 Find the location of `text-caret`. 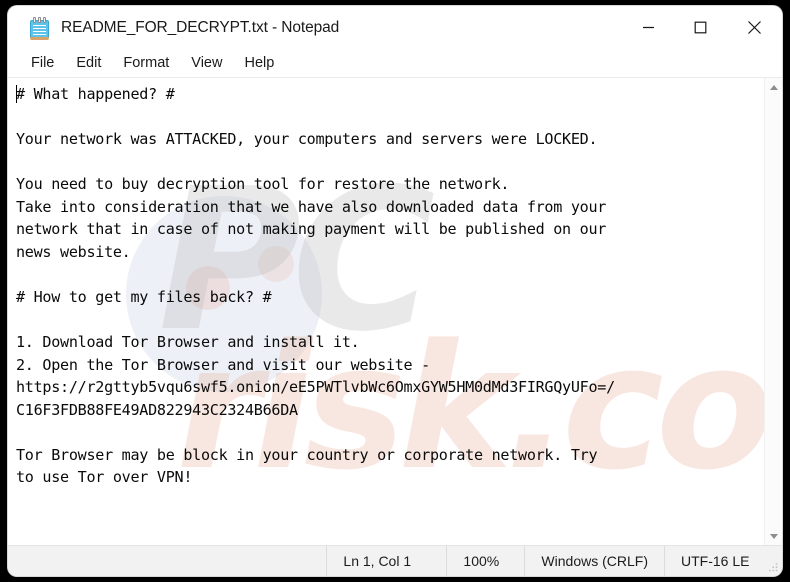

text-caret is located at coordinates (16, 94).